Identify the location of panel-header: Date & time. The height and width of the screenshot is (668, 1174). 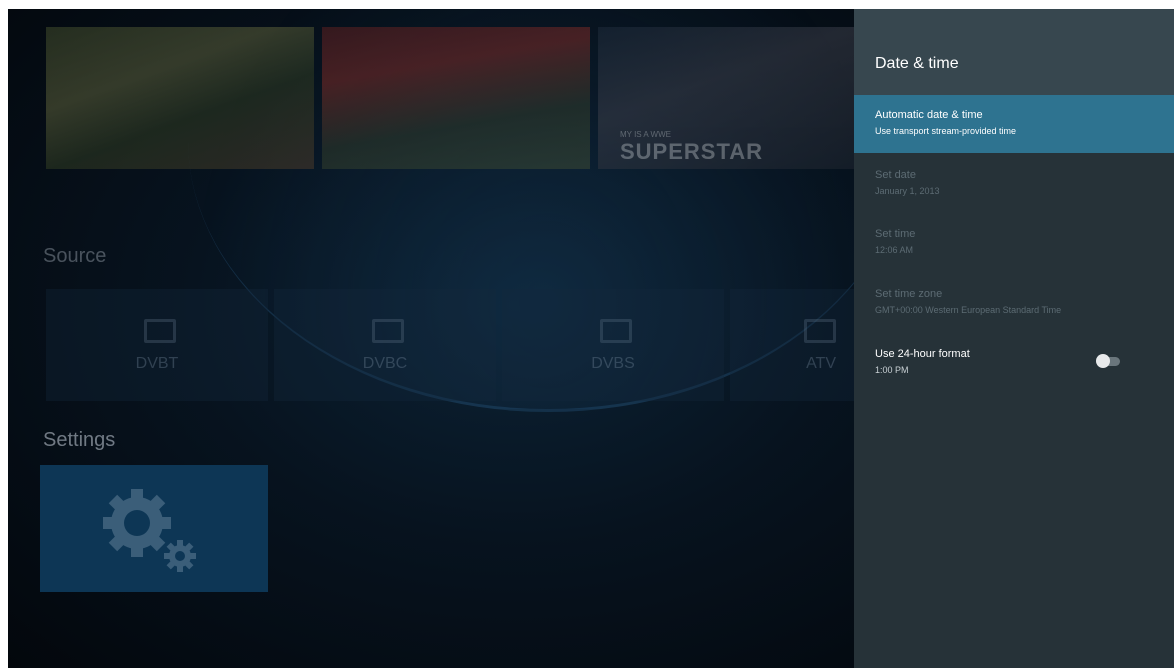
(1014, 52).